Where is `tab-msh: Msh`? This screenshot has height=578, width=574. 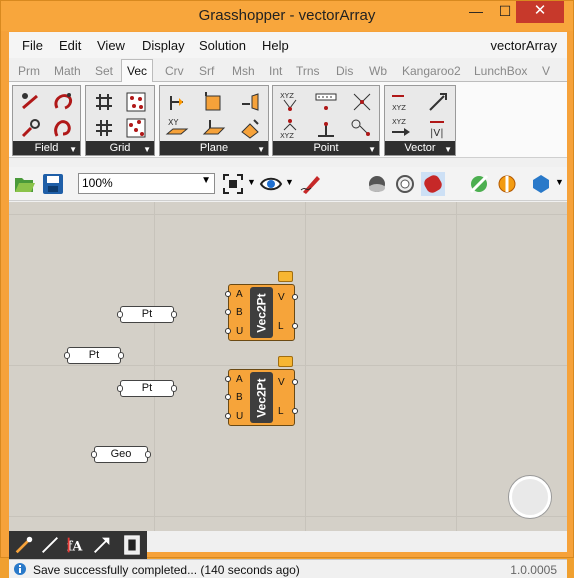
tab-msh: Msh is located at coordinates (243, 71).